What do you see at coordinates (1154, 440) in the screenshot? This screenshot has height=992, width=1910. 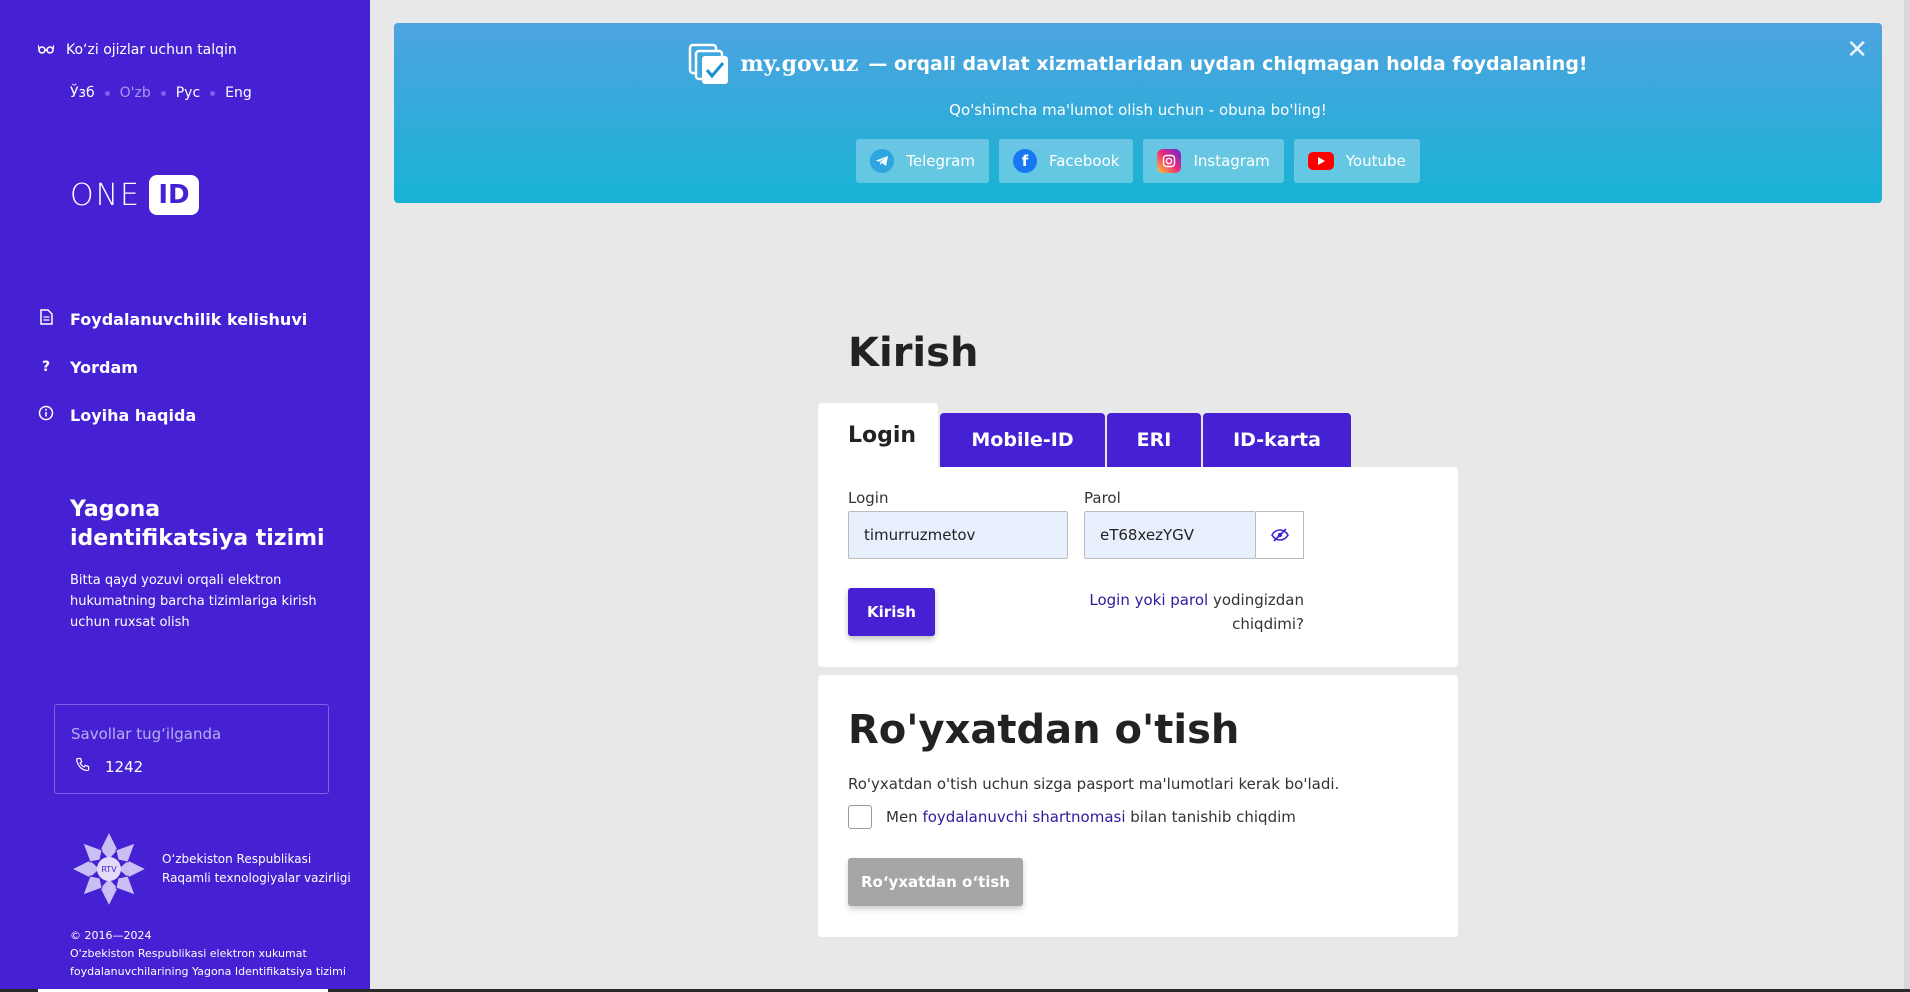 I see `tab-eri: ERI` at bounding box center [1154, 440].